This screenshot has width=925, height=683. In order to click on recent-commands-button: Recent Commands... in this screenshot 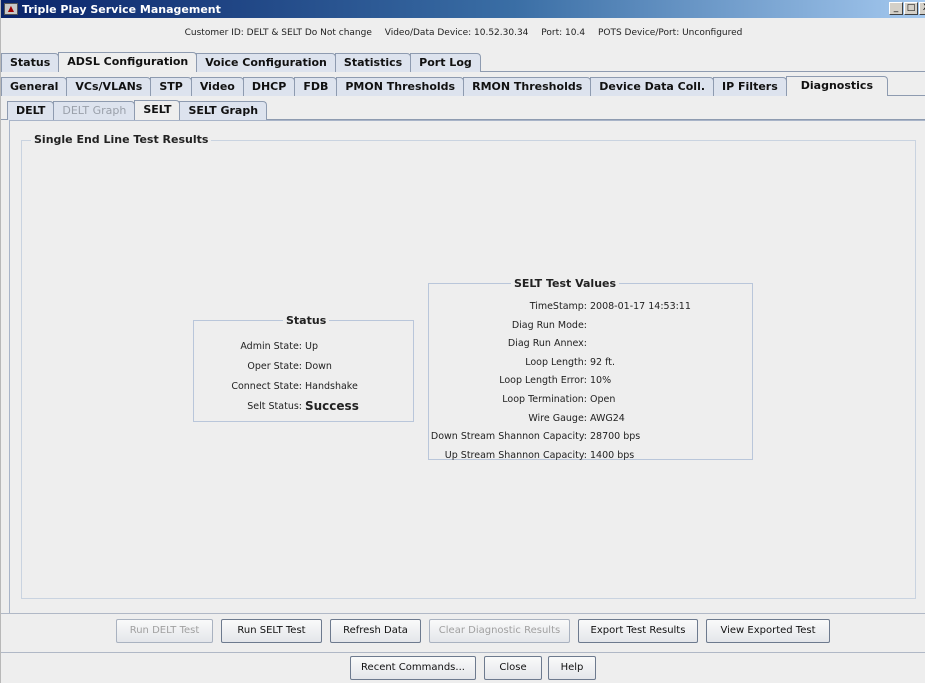, I will do `click(413, 668)`.